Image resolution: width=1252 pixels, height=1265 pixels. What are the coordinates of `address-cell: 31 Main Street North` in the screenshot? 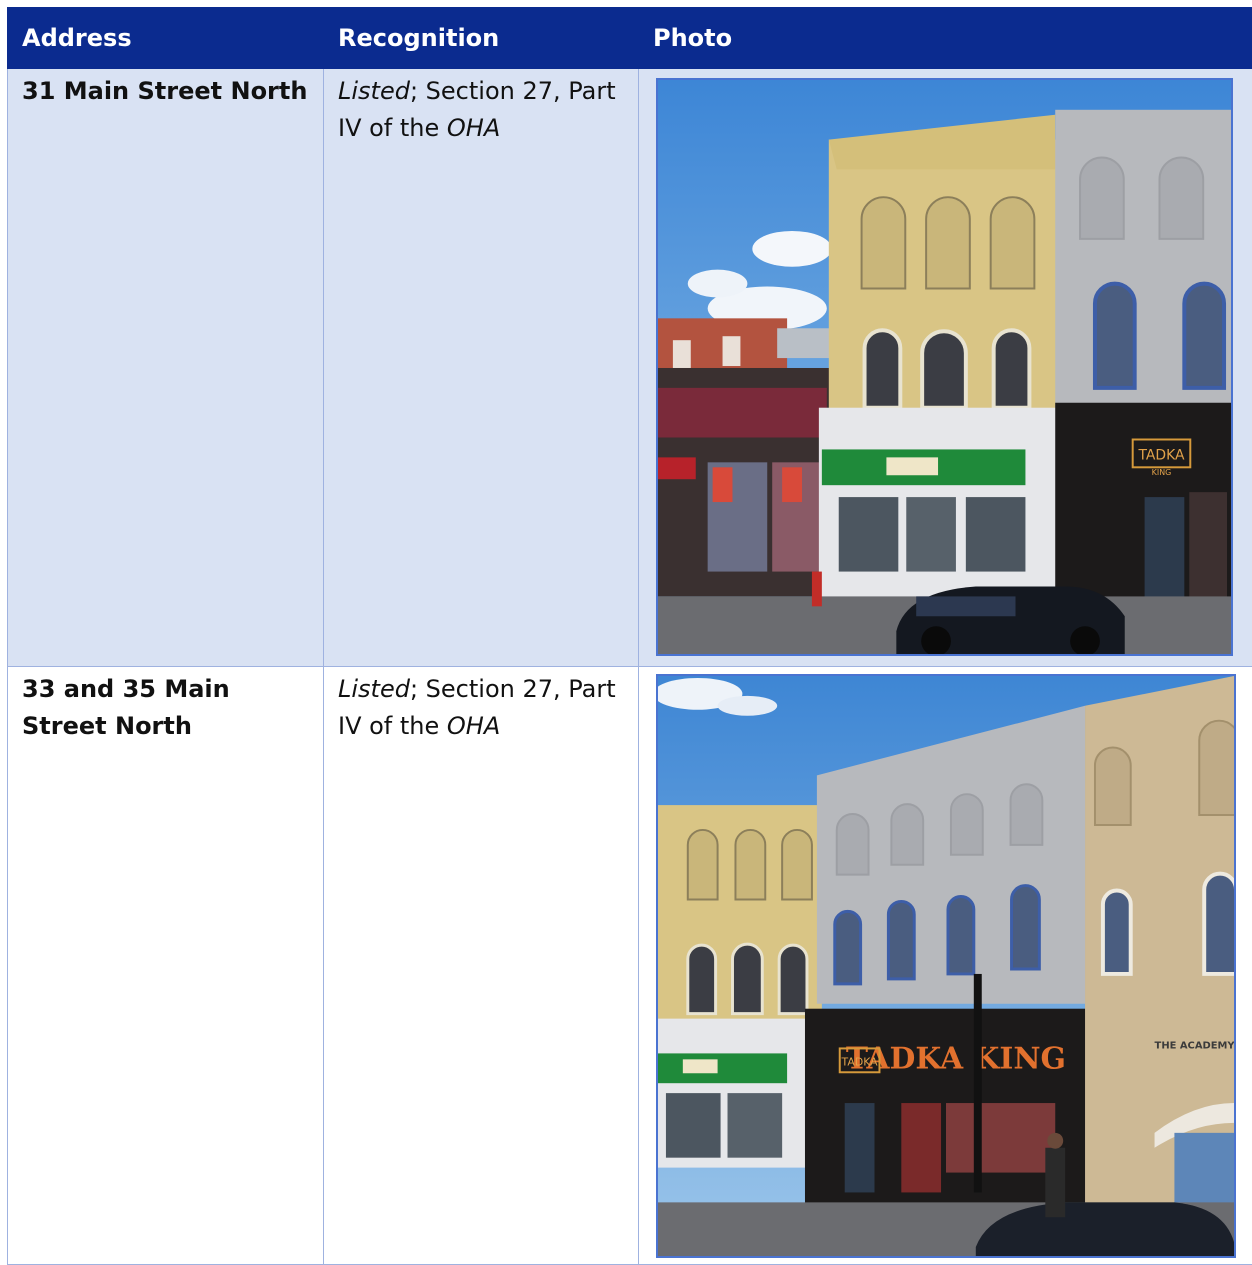 It's located at (166, 368).